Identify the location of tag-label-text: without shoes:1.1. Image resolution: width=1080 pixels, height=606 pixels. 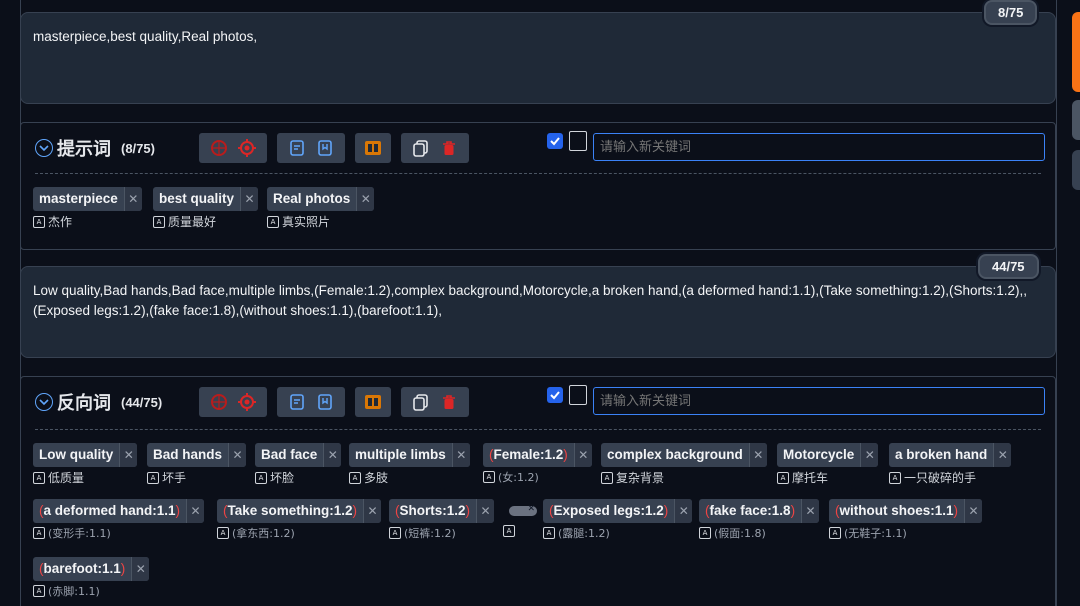
(896, 510).